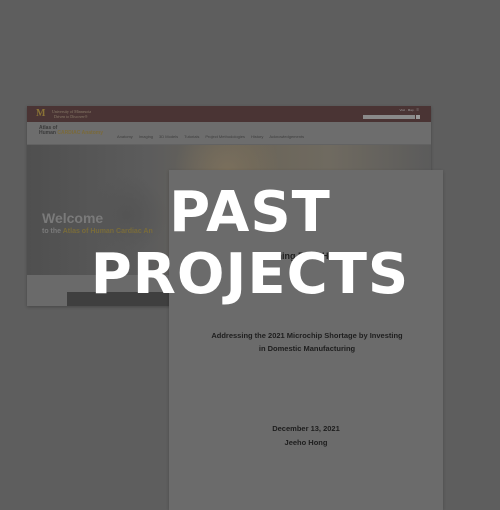  I want to click on atlas-logo: Atlas of Human CARDIAC Anatomy, so click(71, 131).